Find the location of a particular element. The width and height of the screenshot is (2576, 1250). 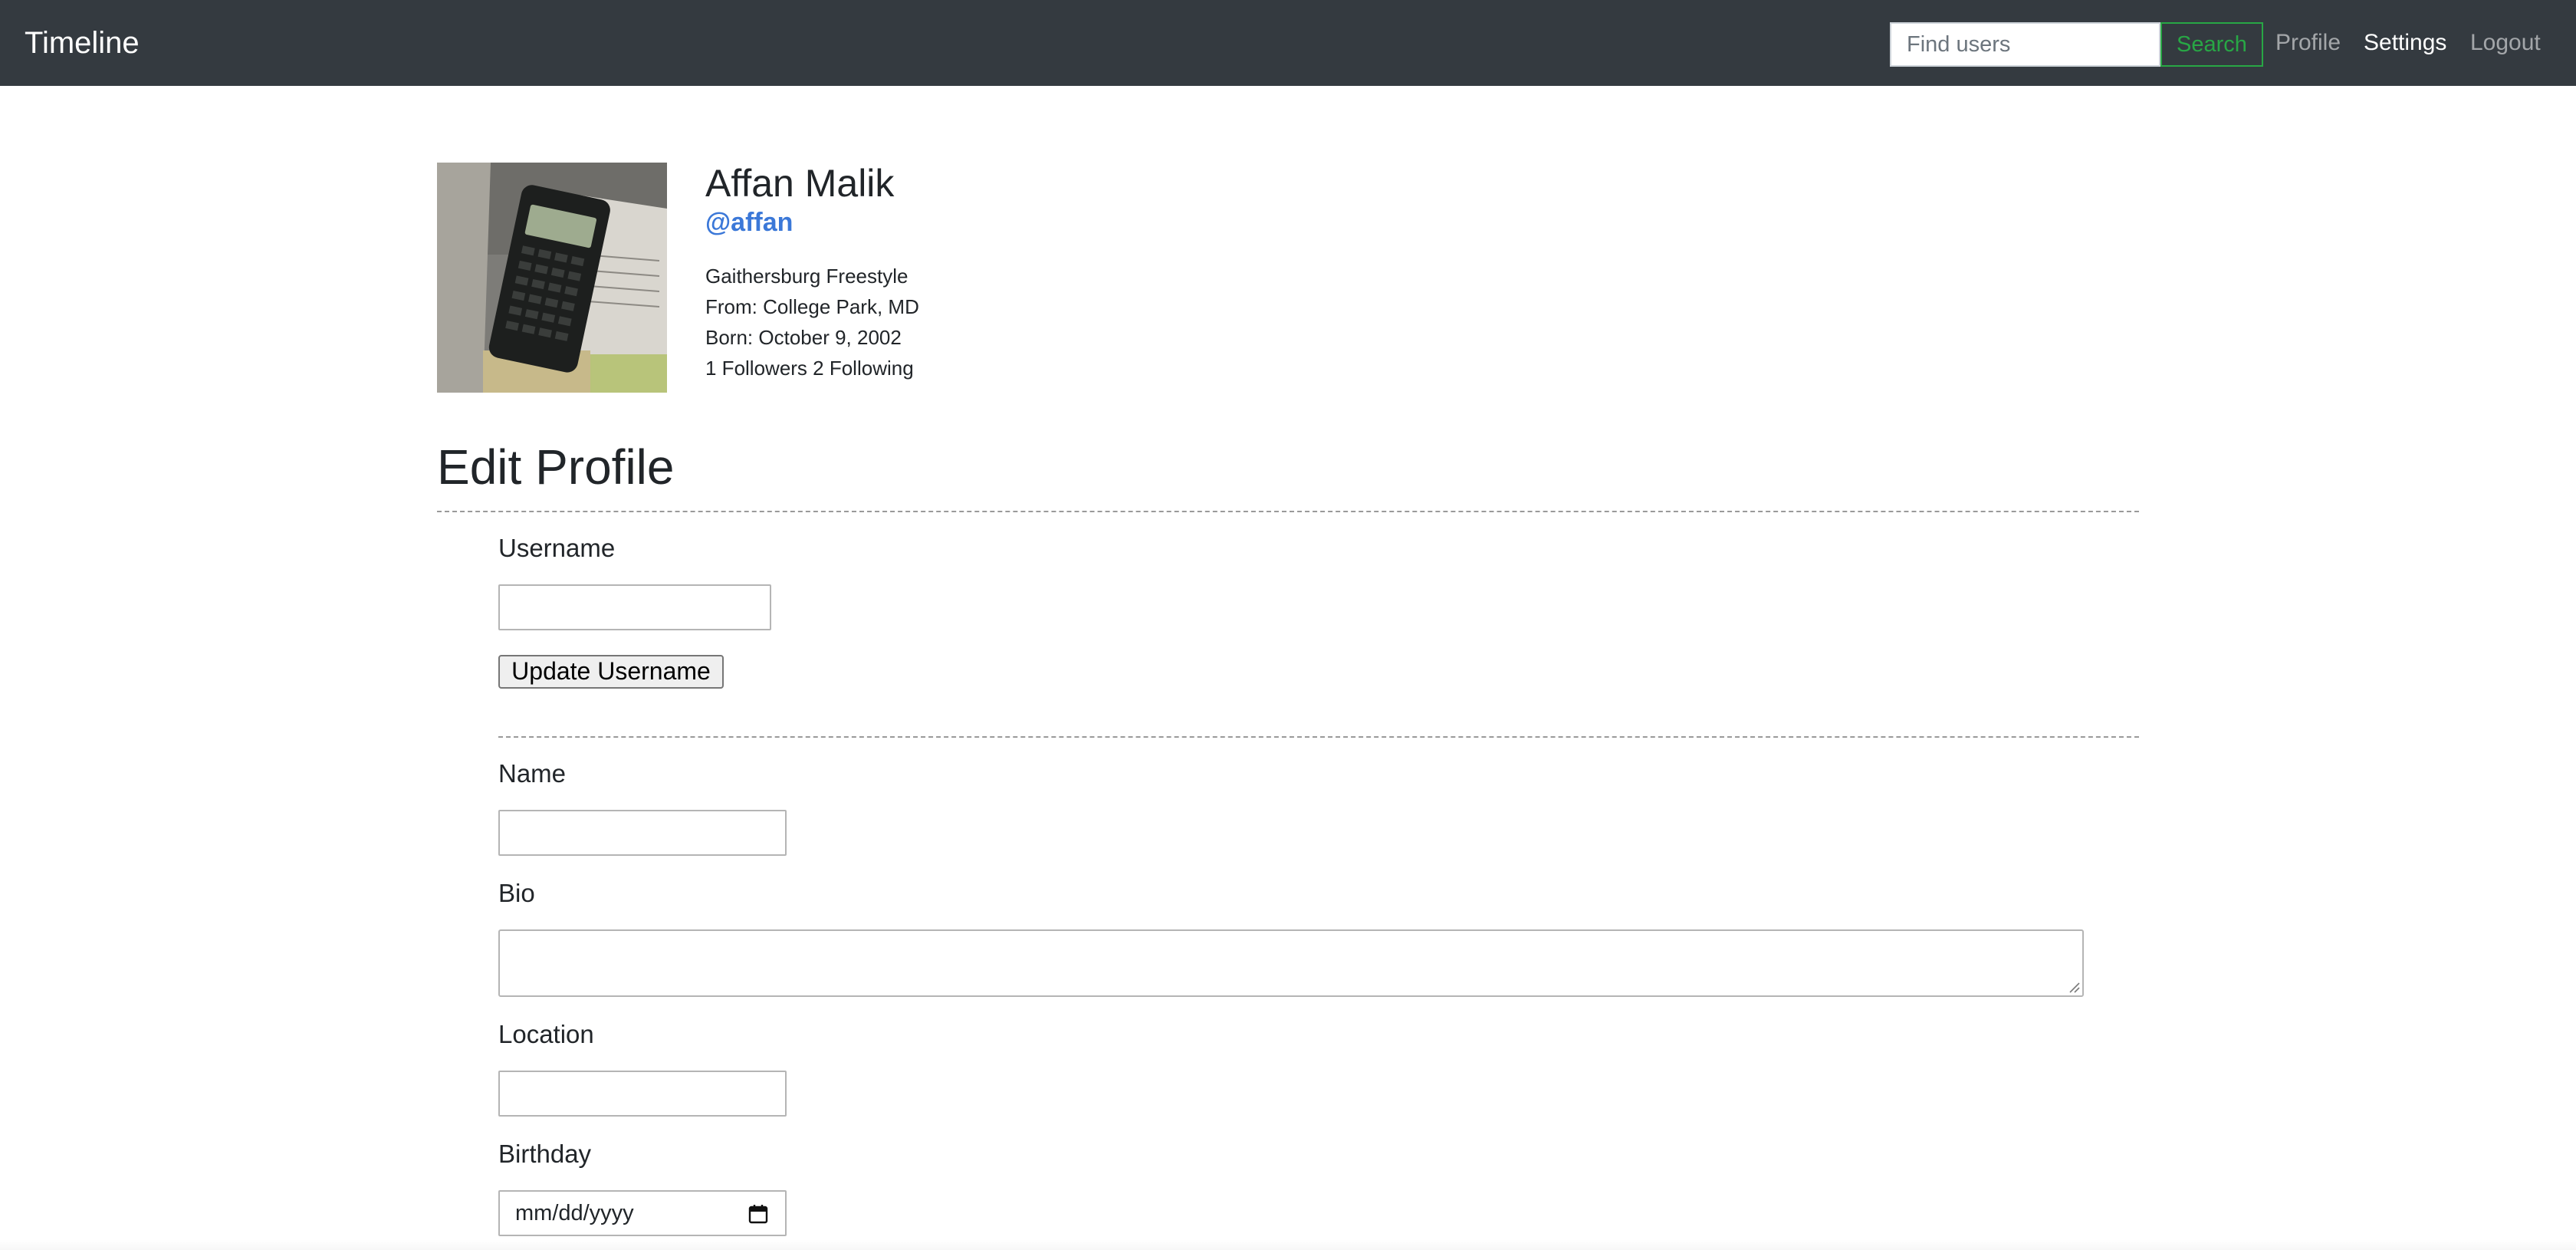

username-field is located at coordinates (634, 607).